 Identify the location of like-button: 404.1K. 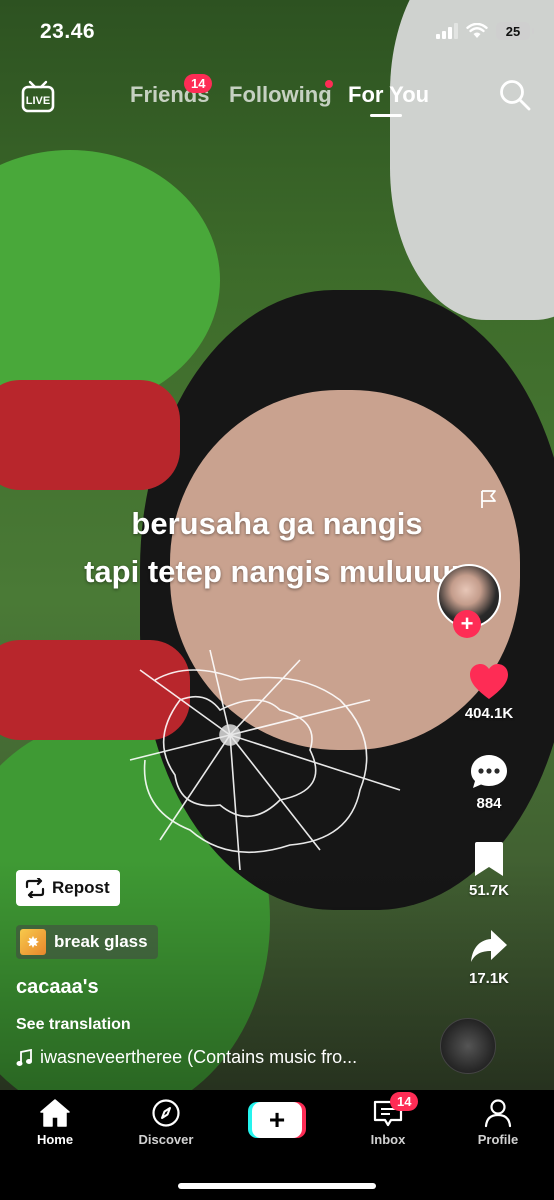
(489, 692).